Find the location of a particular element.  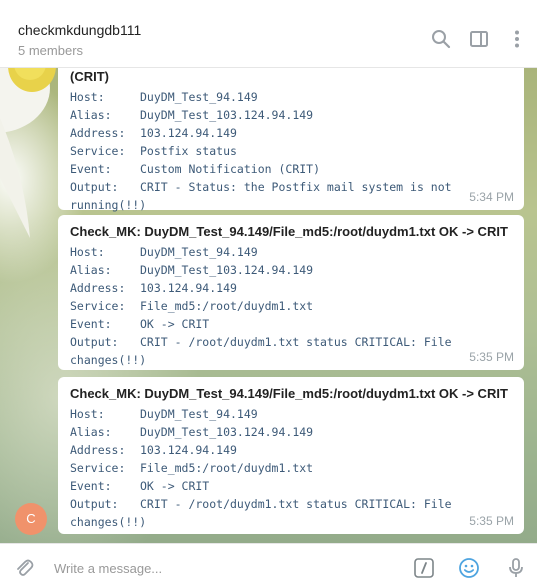

message-line: Event: Custom Notification (CRIT) is located at coordinates (195, 169).